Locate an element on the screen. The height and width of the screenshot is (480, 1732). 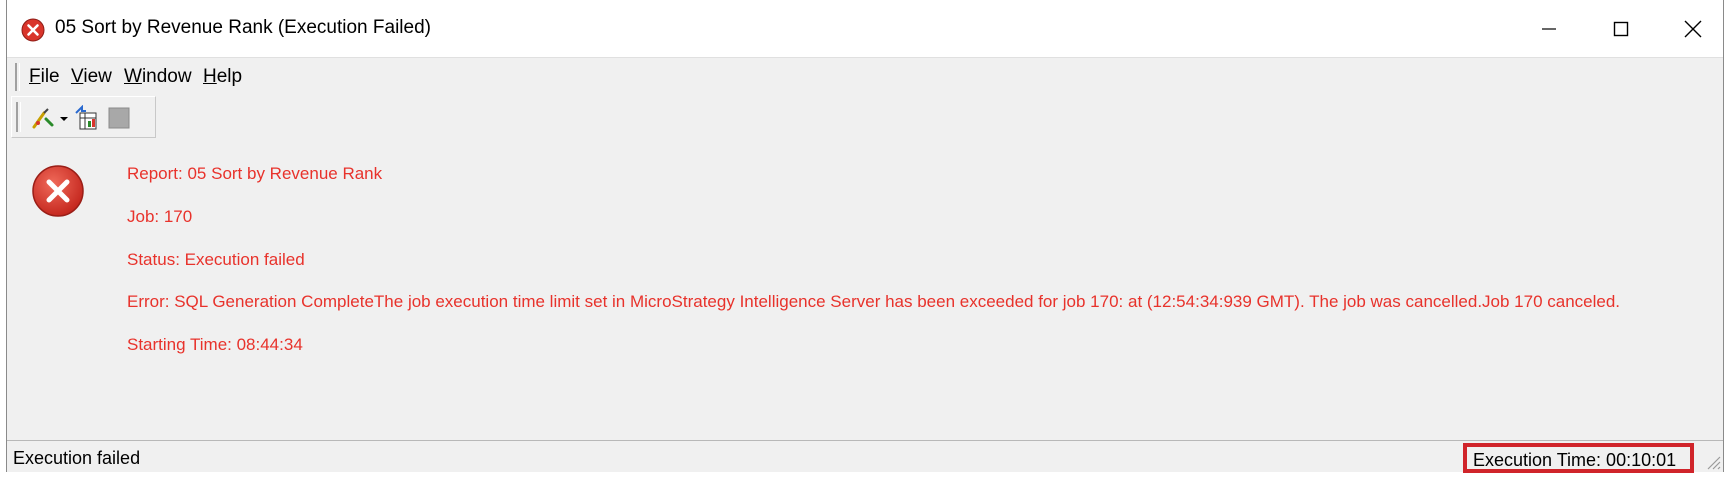
status-line: Status: Execution failed is located at coordinates (216, 259).